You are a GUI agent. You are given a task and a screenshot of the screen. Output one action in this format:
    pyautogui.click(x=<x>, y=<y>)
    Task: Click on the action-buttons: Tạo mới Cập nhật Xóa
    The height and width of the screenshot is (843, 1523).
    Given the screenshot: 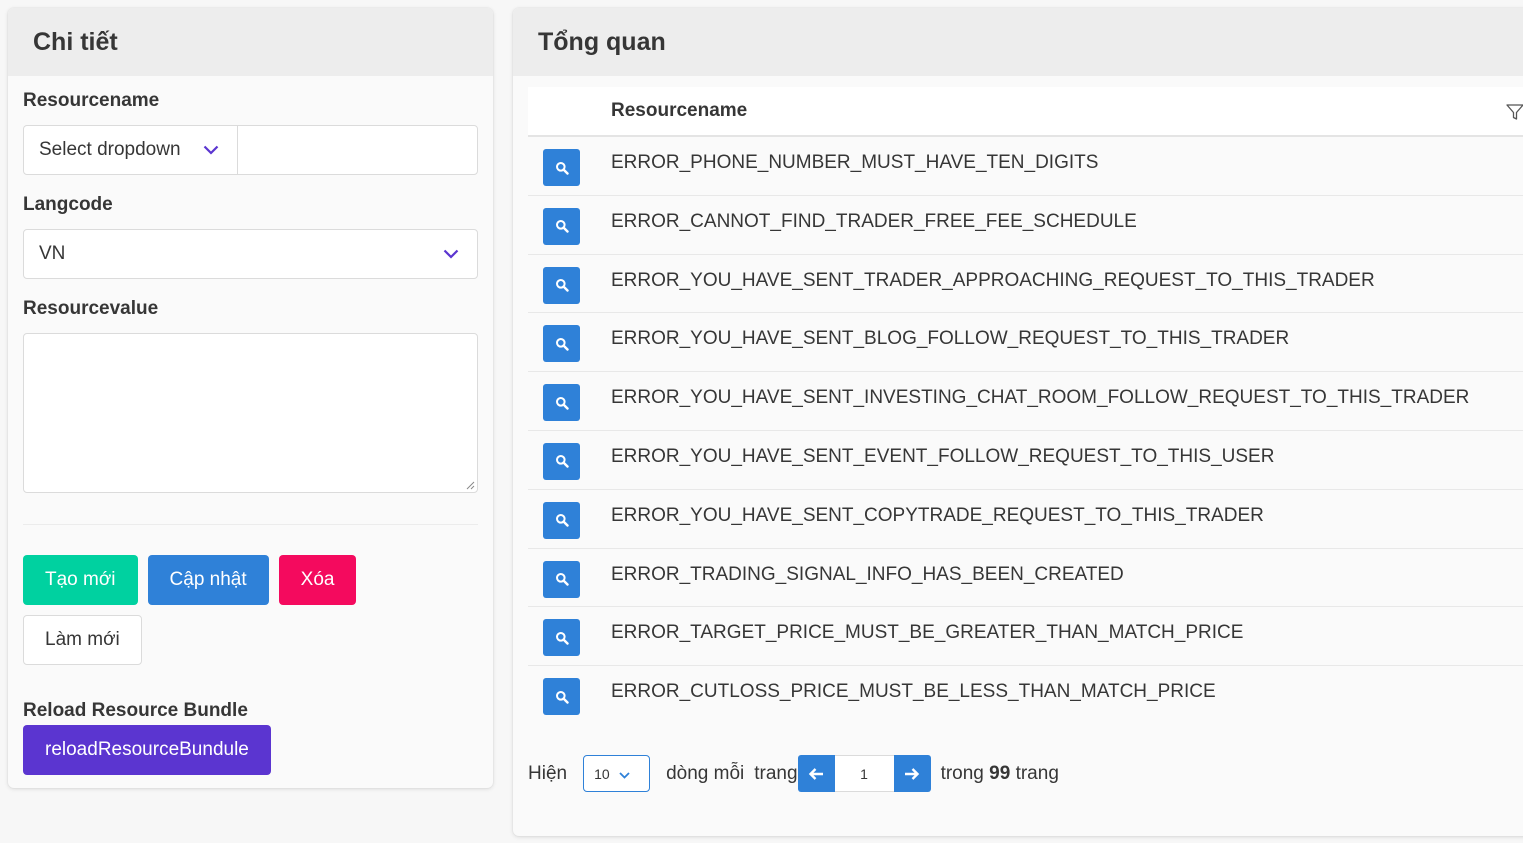 What is the action you would take?
    pyautogui.click(x=250, y=580)
    